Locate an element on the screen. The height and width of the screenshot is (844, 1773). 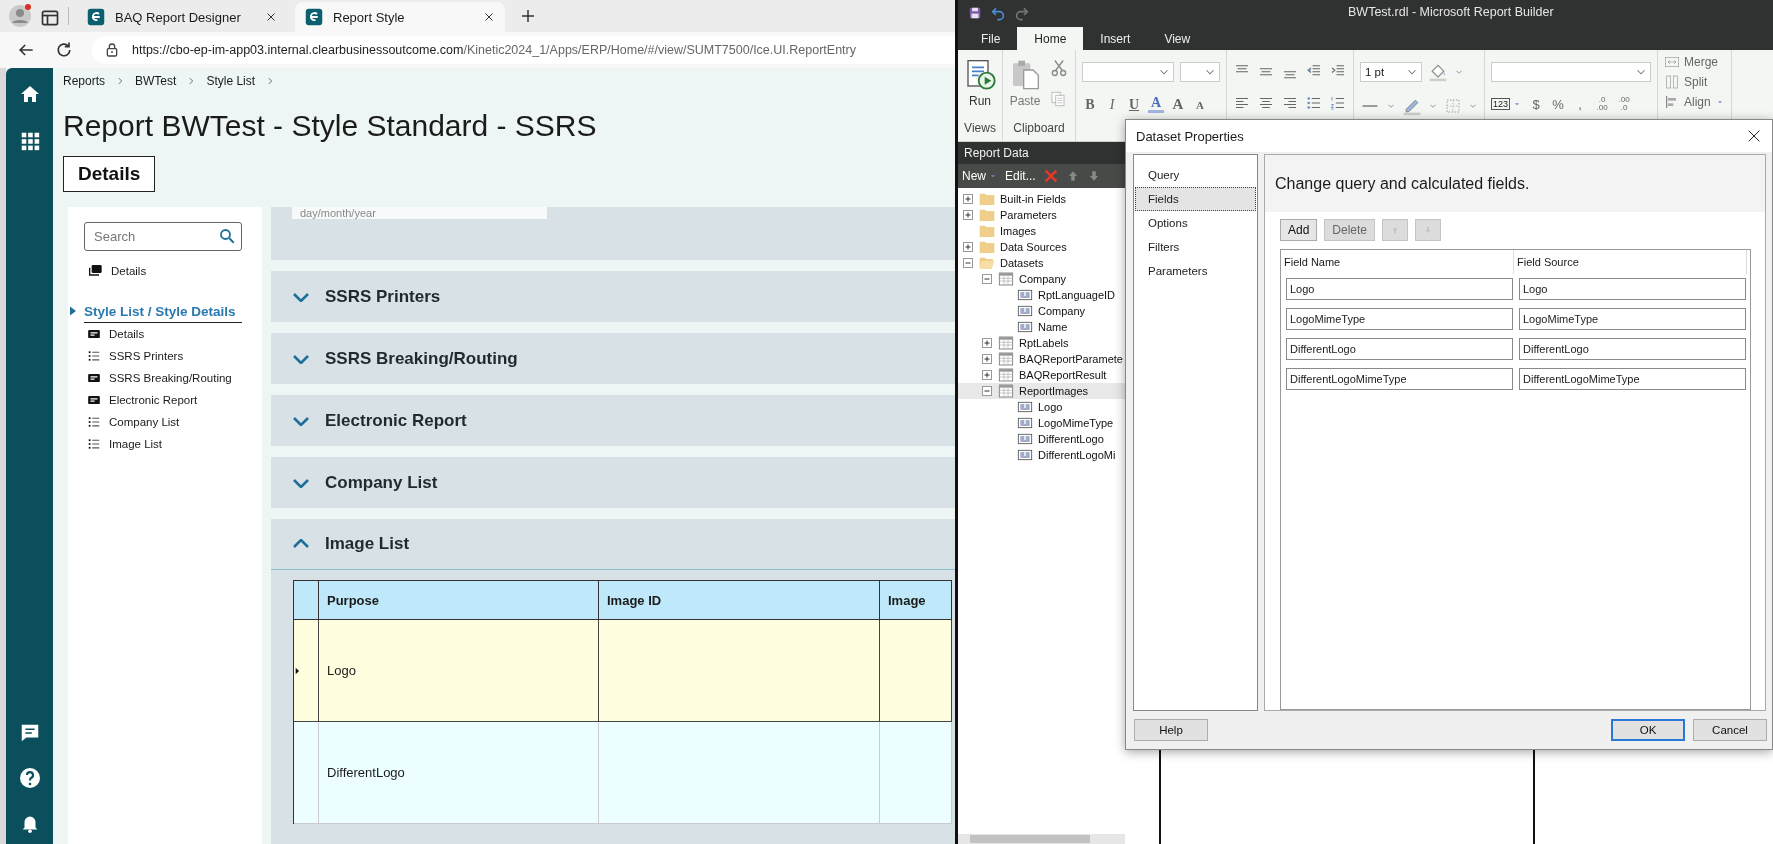
field-source-input: DifferentLogo is located at coordinates (1632, 349).